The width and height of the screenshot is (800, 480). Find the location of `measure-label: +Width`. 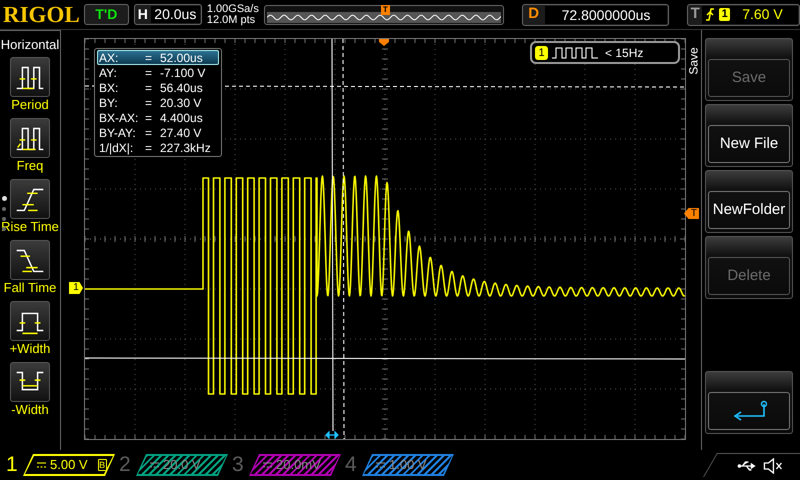

measure-label: +Width is located at coordinates (30, 349).